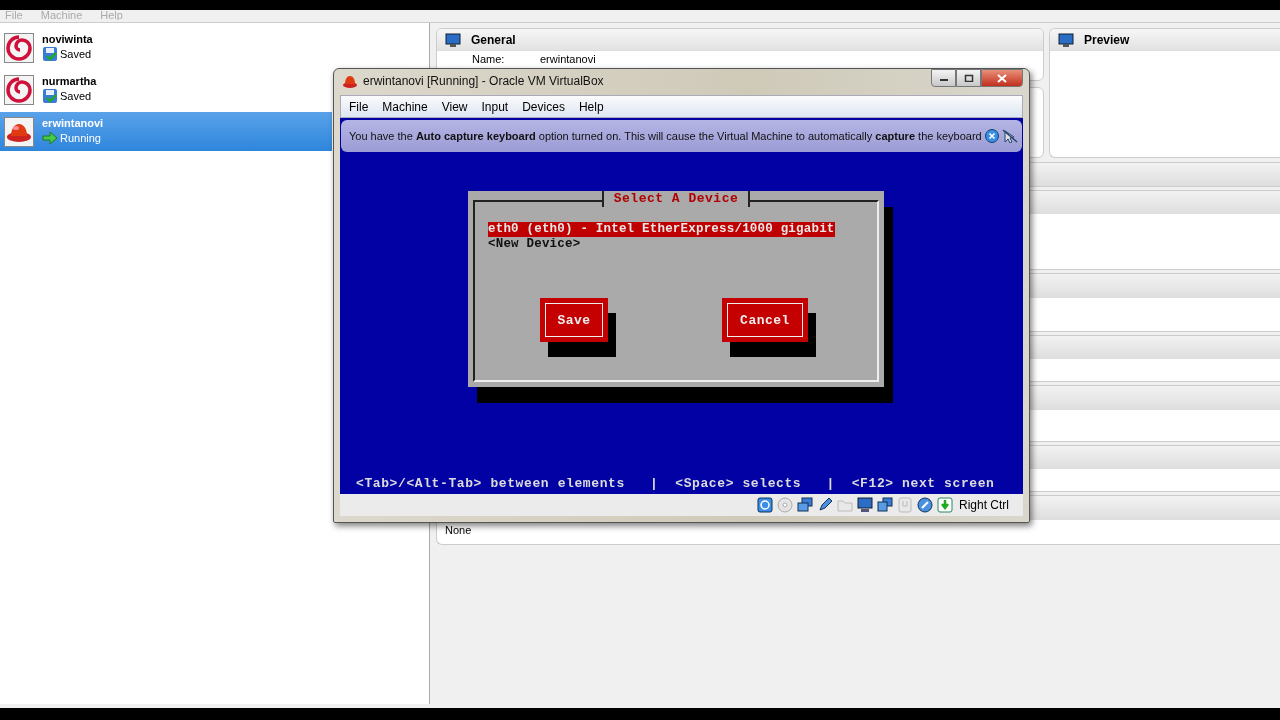 The image size is (1280, 720). I want to click on field-label: Name:, so click(489, 59).